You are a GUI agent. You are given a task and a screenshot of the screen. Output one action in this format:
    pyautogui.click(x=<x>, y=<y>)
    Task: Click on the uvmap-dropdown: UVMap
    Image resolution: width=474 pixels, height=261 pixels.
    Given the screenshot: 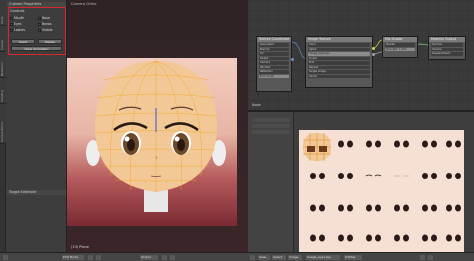 What is the action you would take?
    pyautogui.click(x=353, y=257)
    